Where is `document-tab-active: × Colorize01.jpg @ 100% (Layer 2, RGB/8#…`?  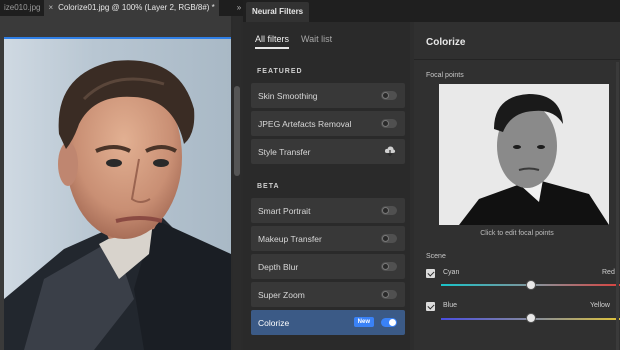
document-tab-active: × Colorize01.jpg @ 100% (Layer 2, RGB/8#… is located at coordinates (131, 8).